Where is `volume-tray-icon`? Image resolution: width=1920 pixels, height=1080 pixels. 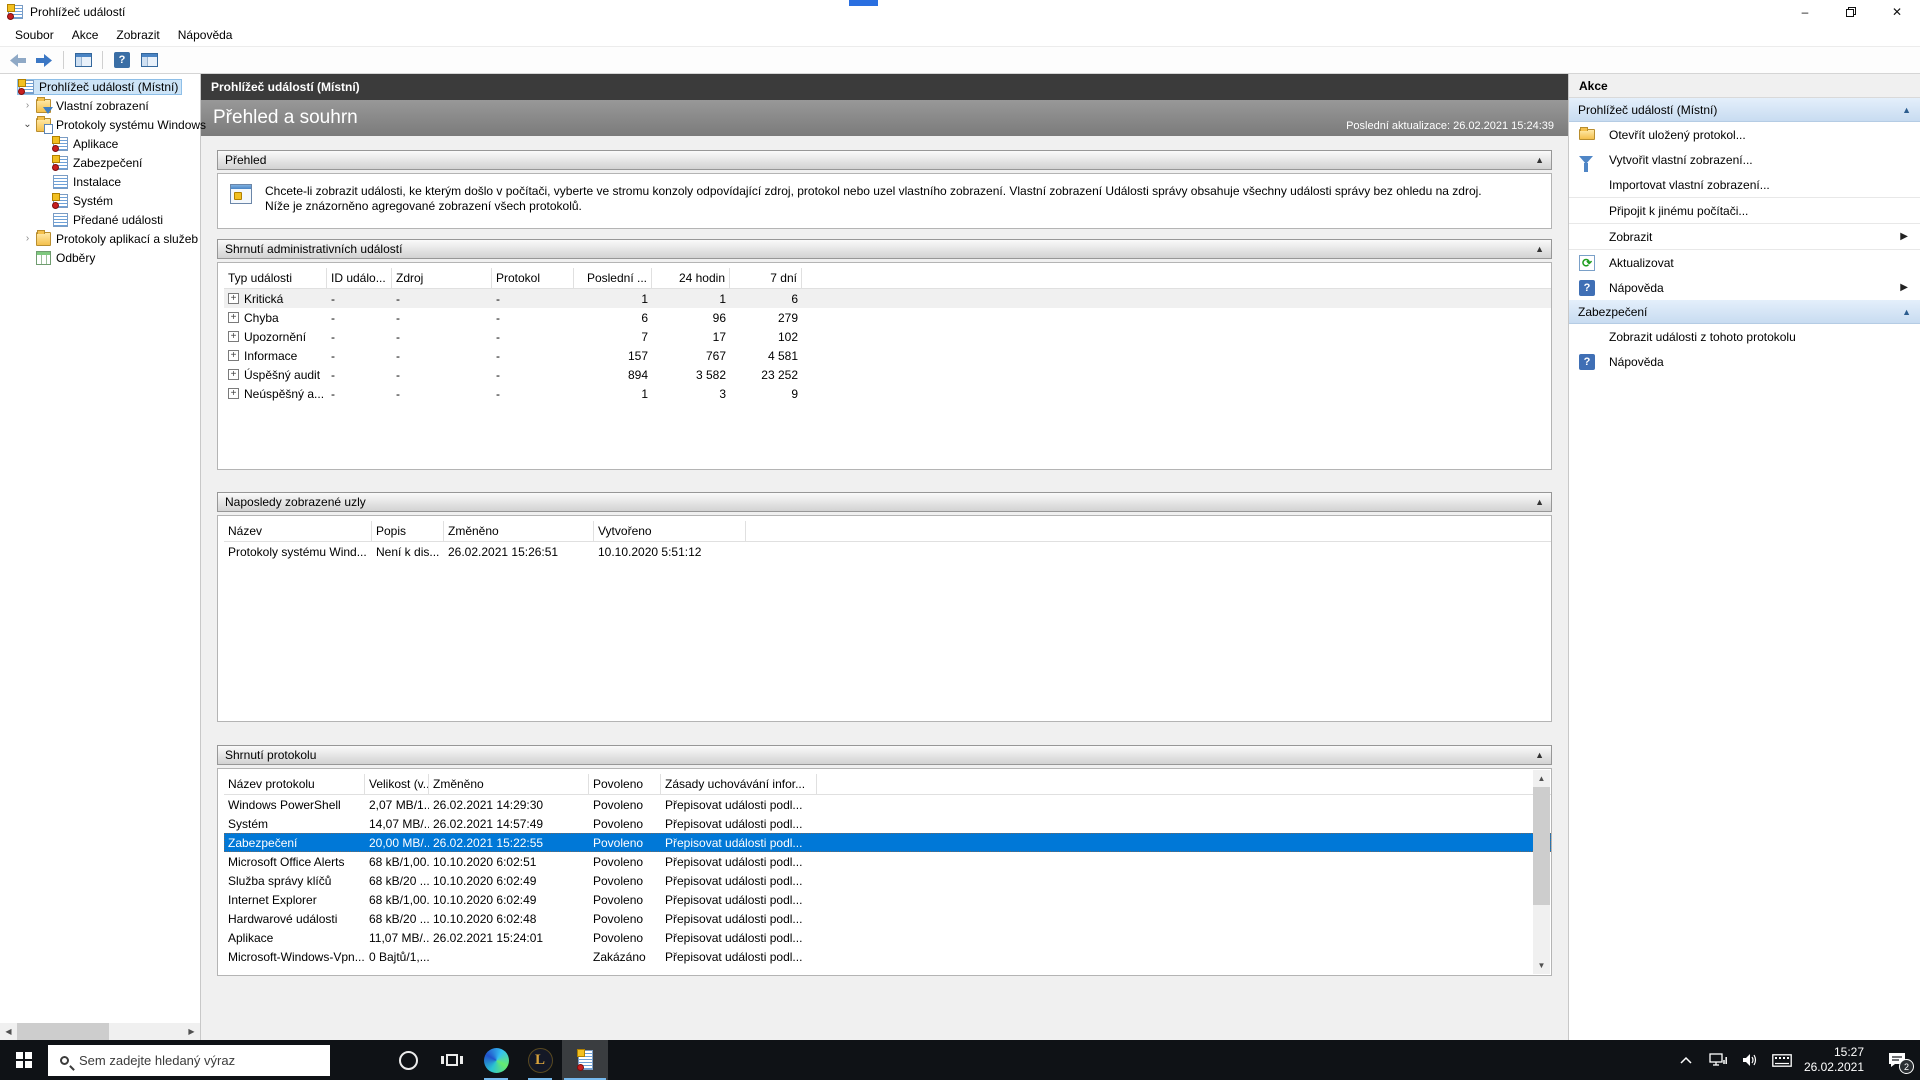
volume-tray-icon is located at coordinates (1750, 1060).